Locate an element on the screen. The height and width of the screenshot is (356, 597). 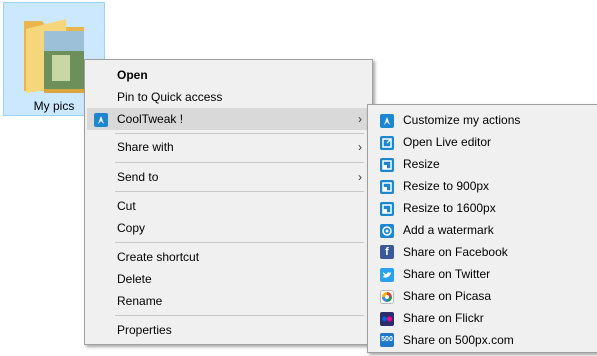
menu-item-rename: Rename is located at coordinates (228, 301).